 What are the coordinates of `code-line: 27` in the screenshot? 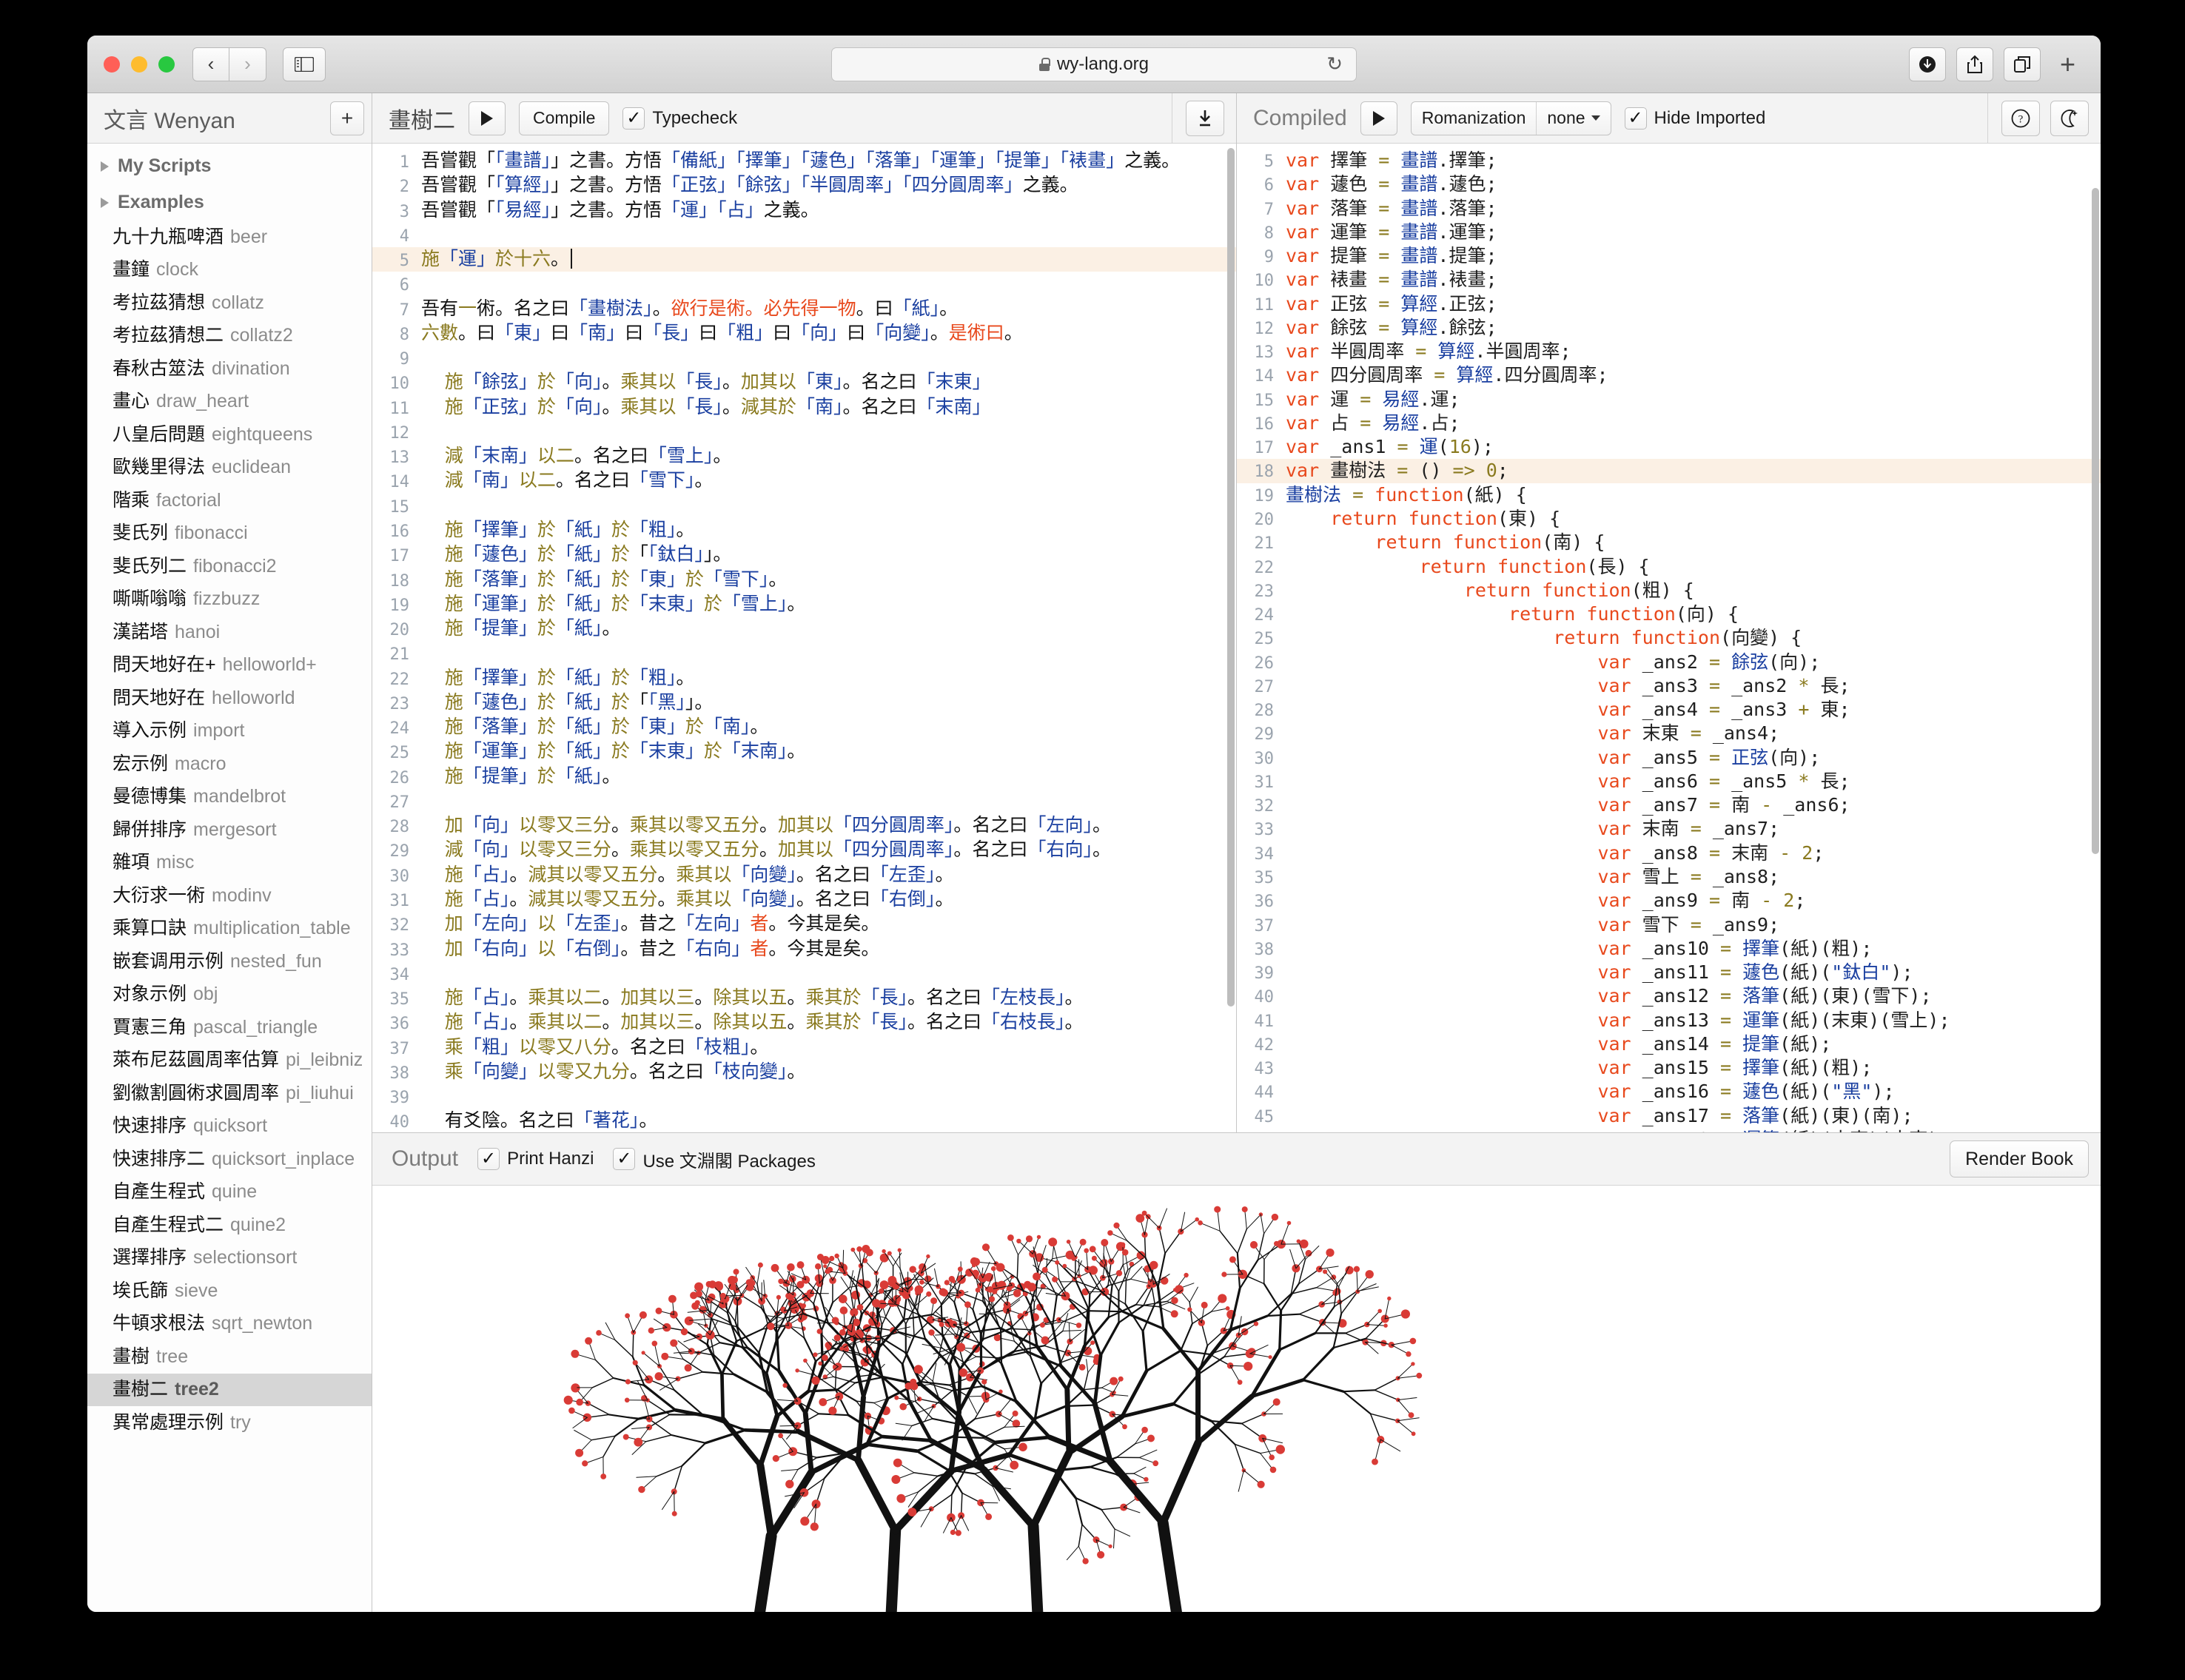 It's located at (804, 801).